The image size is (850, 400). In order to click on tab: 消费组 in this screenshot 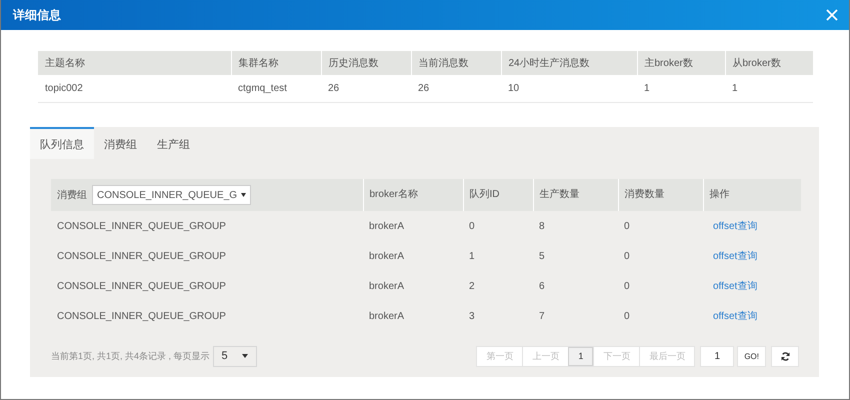, I will do `click(120, 143)`.